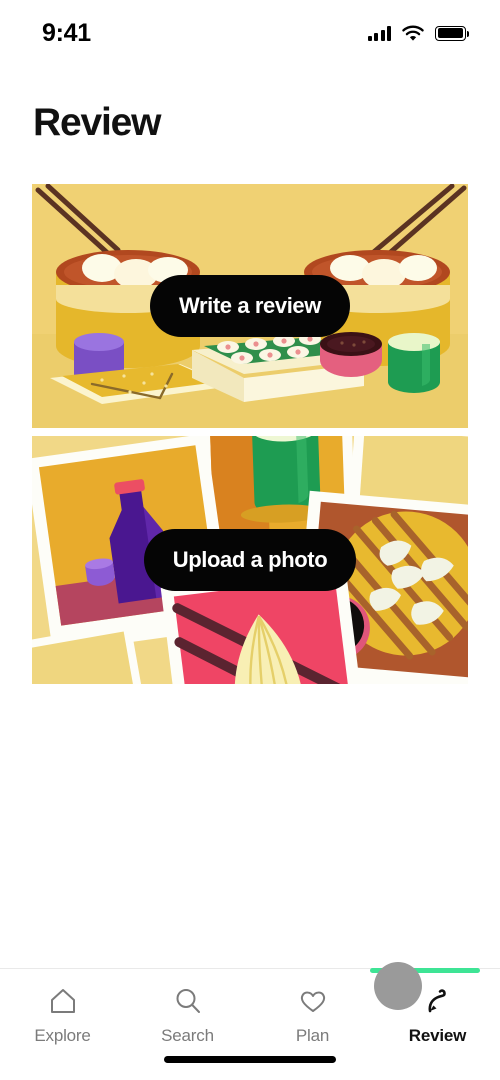 This screenshot has width=500, height=1080. What do you see at coordinates (188, 1001) in the screenshot?
I see `search-icon` at bounding box center [188, 1001].